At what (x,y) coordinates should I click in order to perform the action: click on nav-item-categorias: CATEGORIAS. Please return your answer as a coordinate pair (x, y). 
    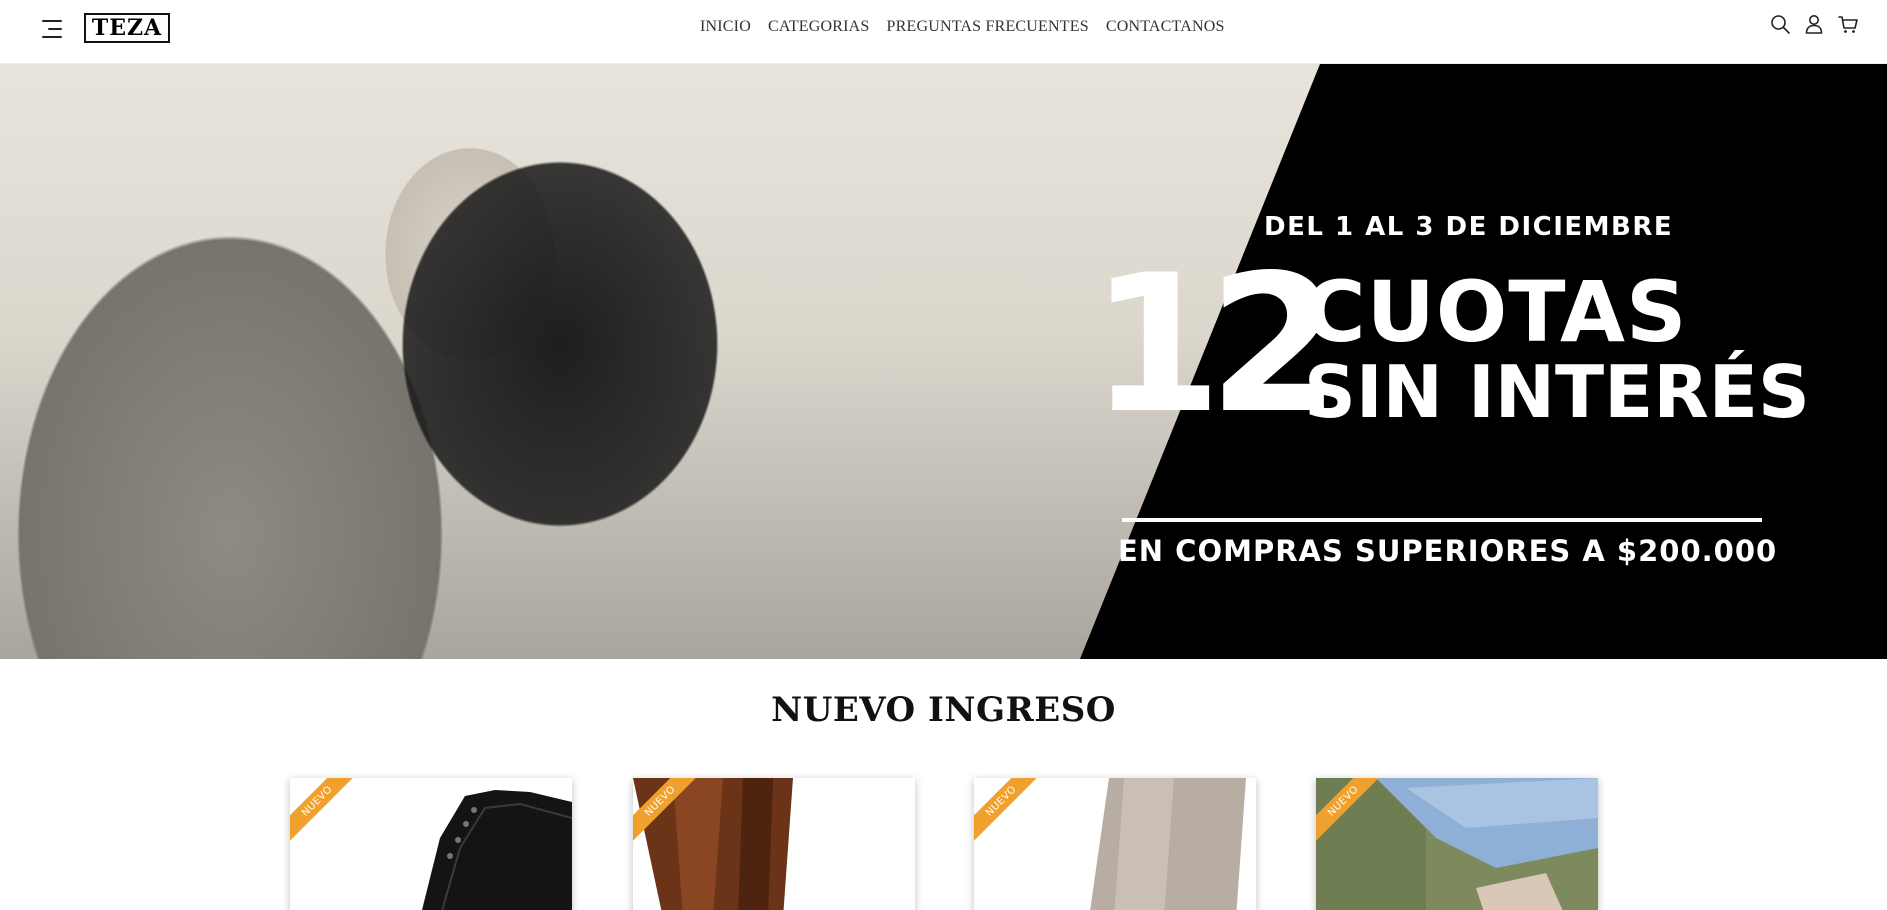
    Looking at the image, I should click on (819, 27).